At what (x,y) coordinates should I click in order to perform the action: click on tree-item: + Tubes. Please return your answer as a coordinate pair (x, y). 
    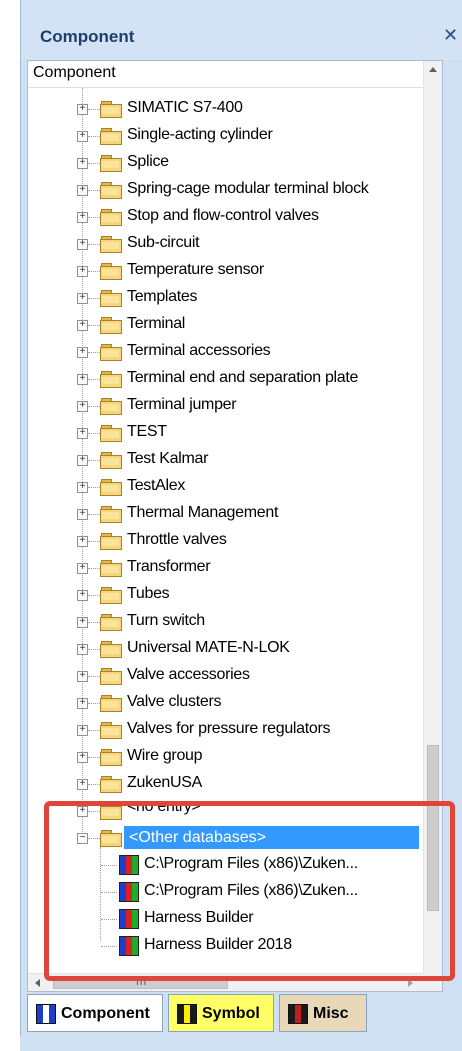
    Looking at the image, I should click on (225, 595).